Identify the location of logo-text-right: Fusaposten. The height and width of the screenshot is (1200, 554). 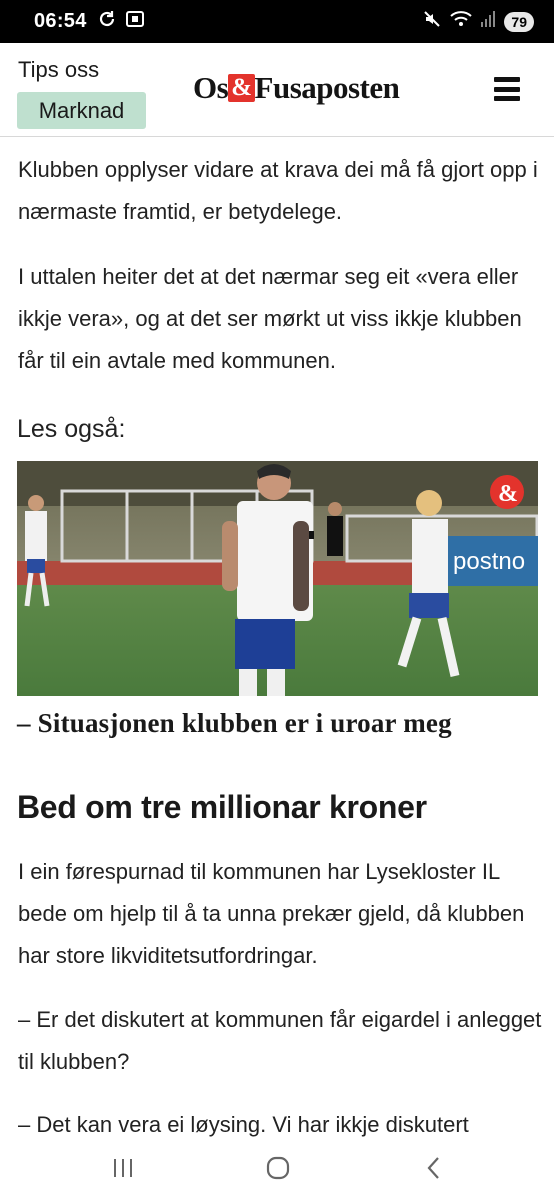
(327, 87).